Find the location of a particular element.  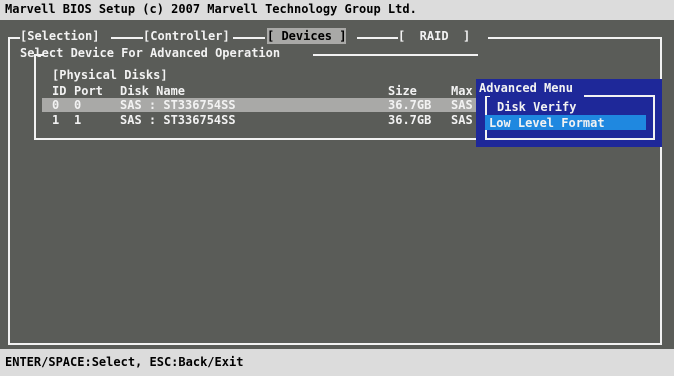

row-port: 0 is located at coordinates (78, 105).